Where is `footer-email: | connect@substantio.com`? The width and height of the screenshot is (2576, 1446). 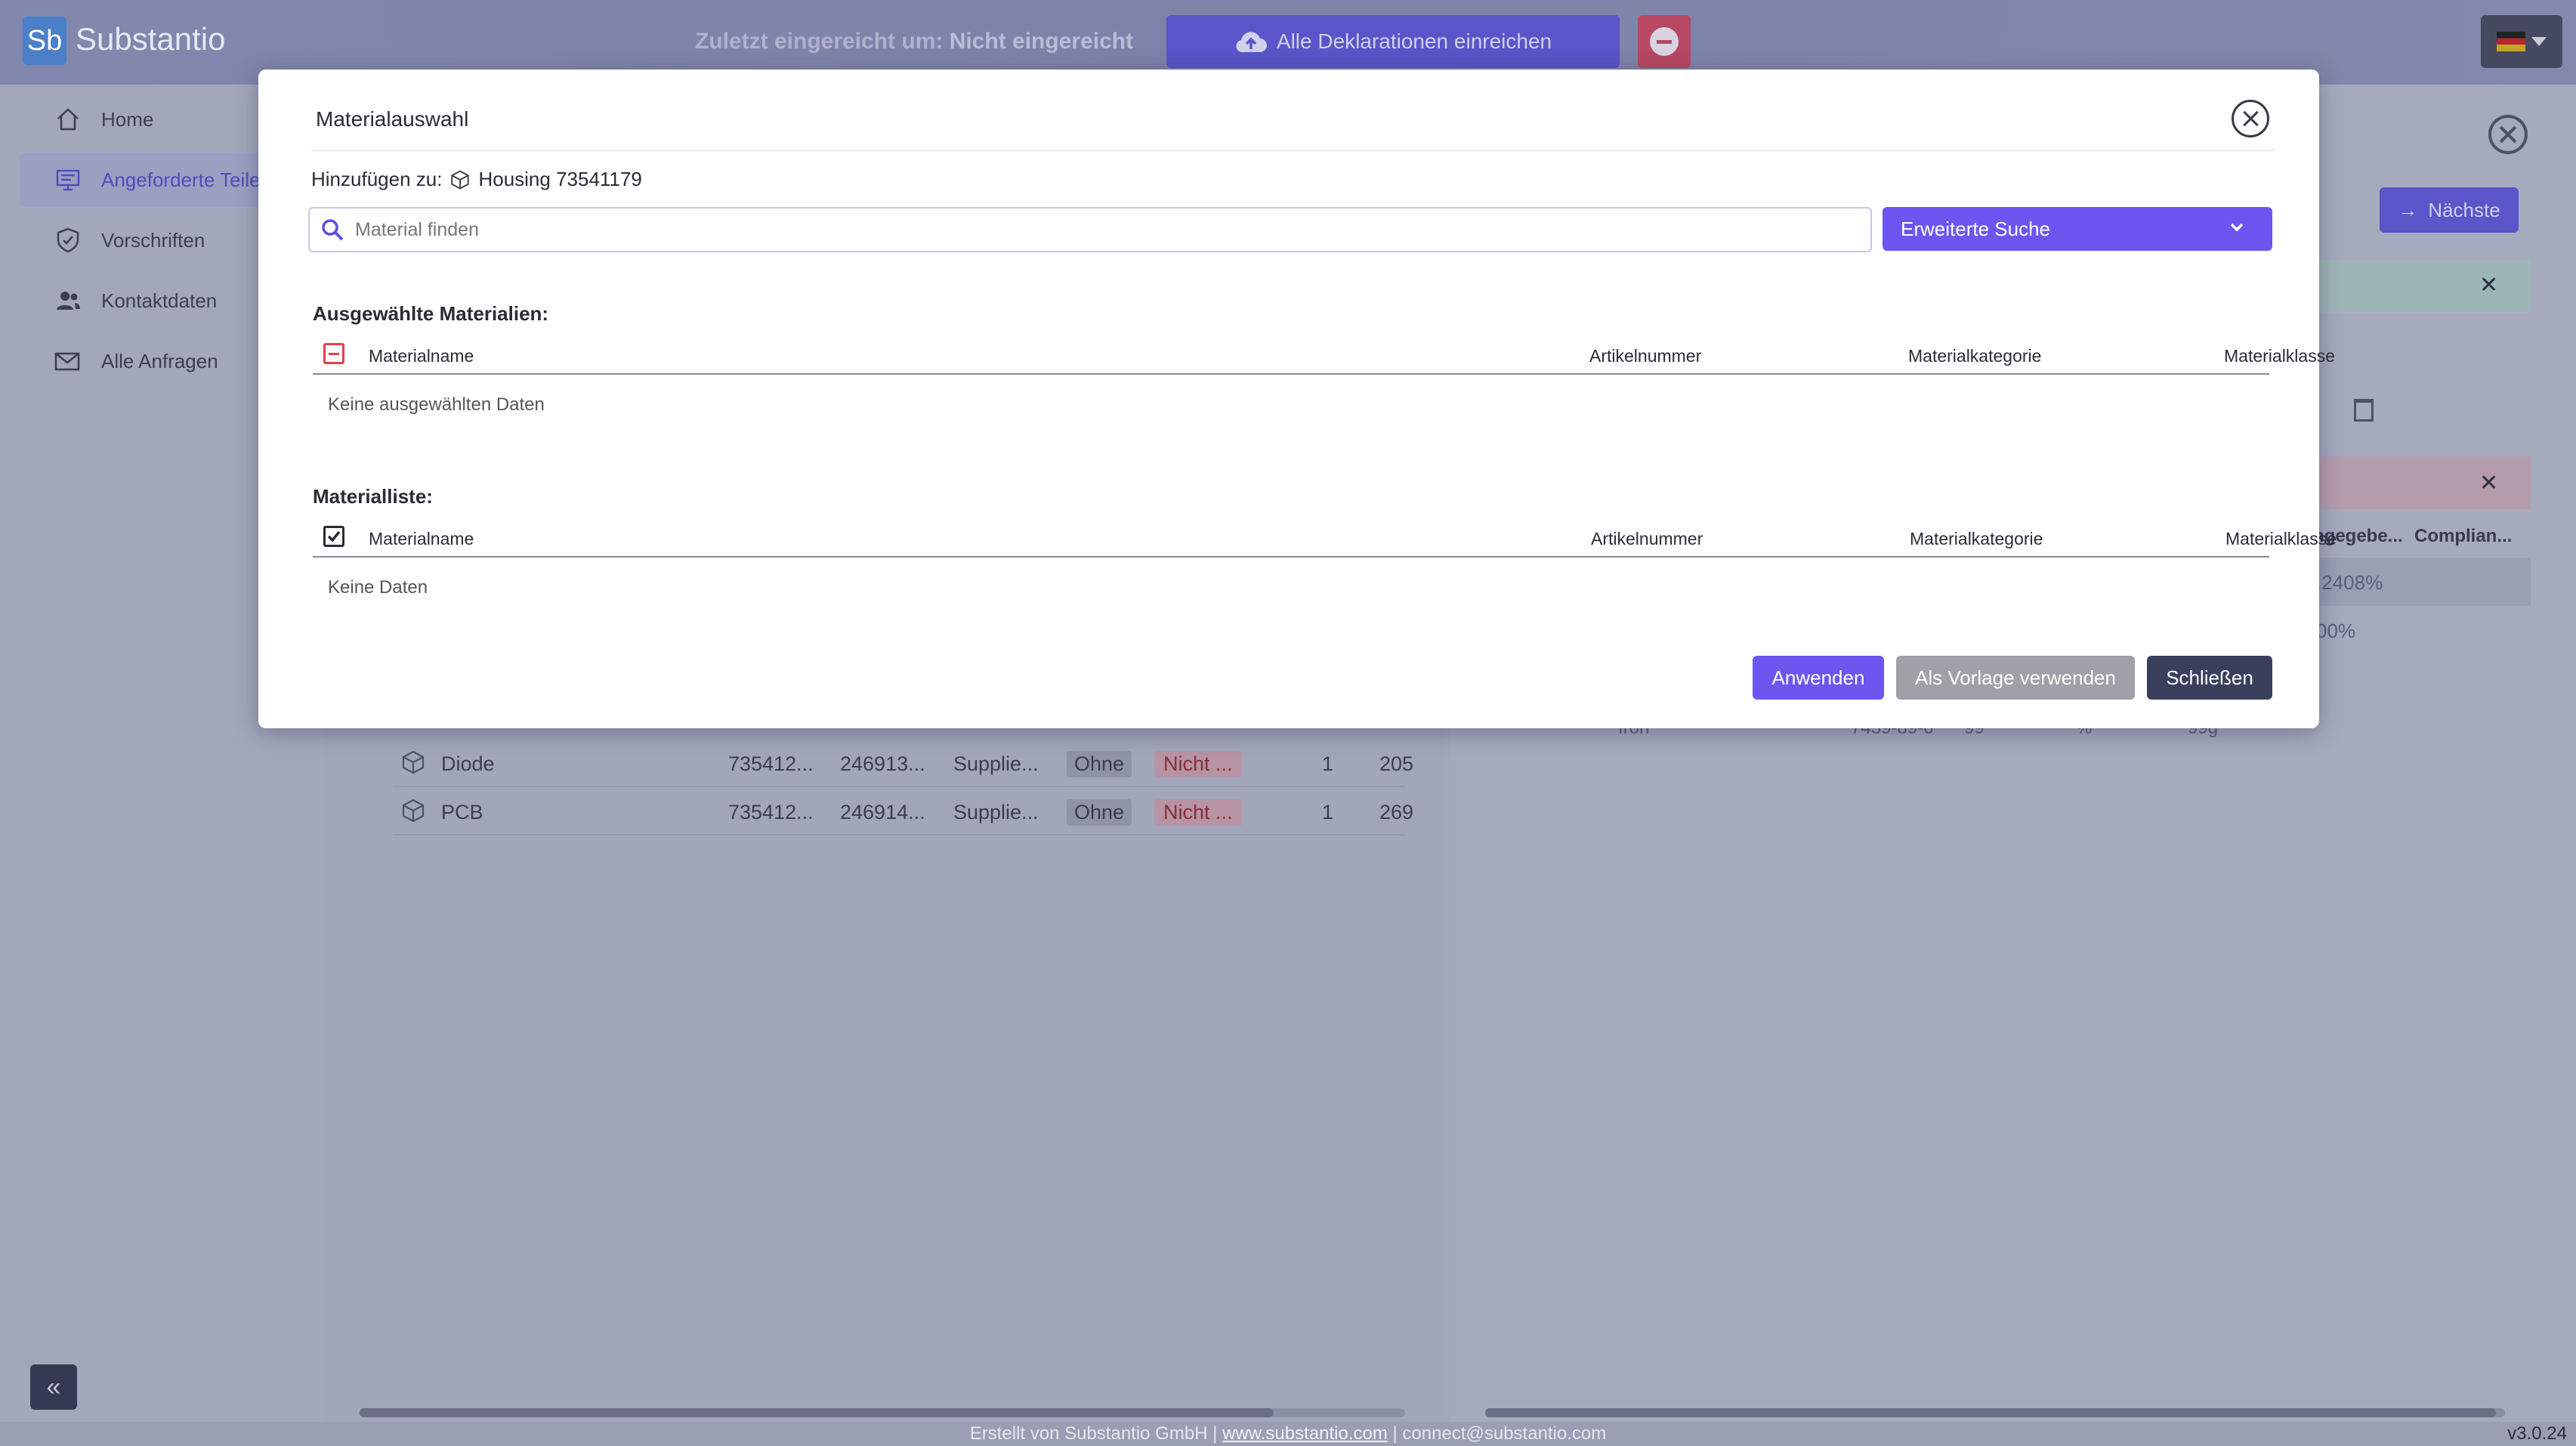
footer-email: | connect@substantio.com is located at coordinates (1499, 1433).